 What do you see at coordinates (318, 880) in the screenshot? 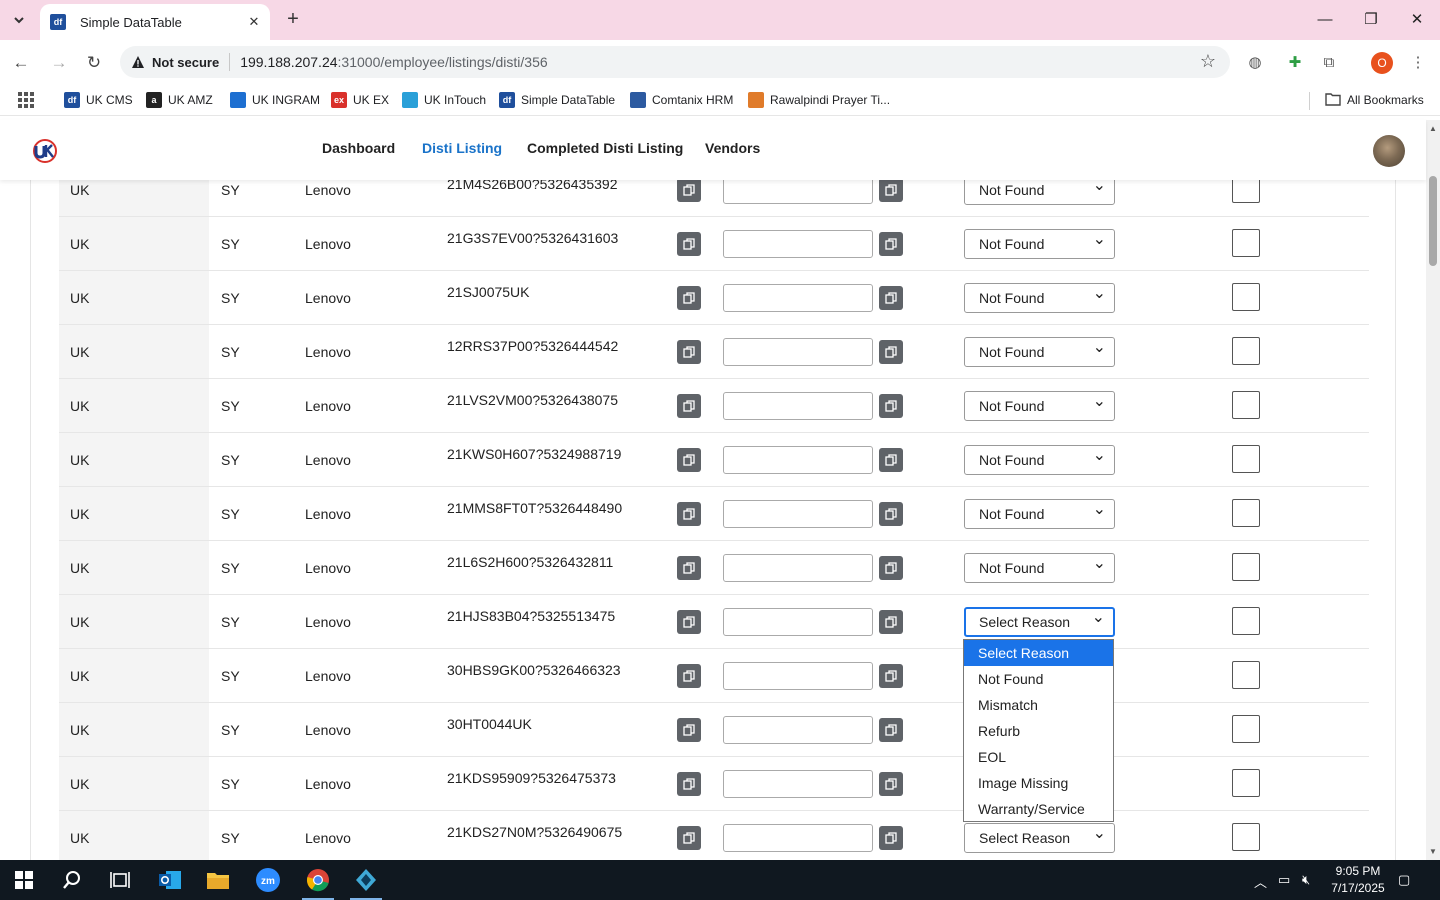
I see `chrome-icon` at bounding box center [318, 880].